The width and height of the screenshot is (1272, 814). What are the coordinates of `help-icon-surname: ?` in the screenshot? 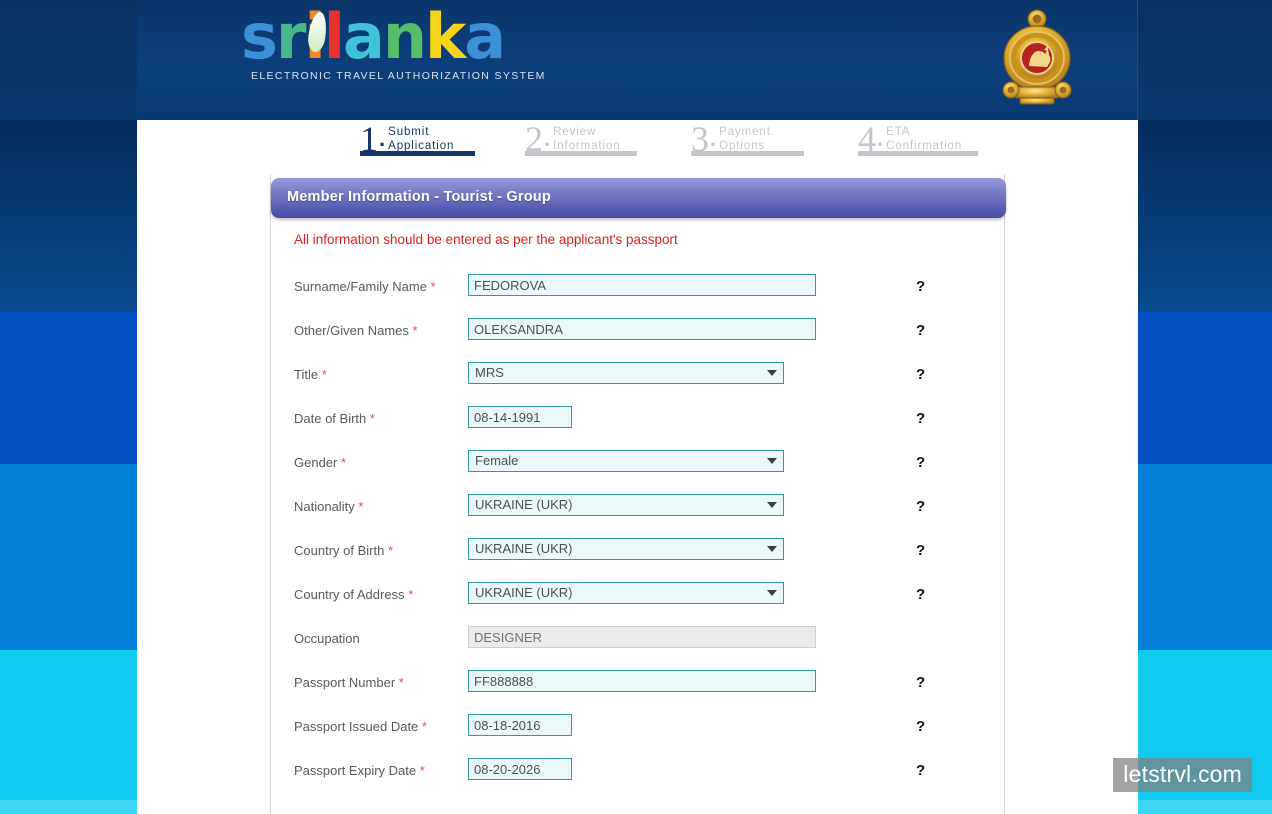 It's located at (920, 286).